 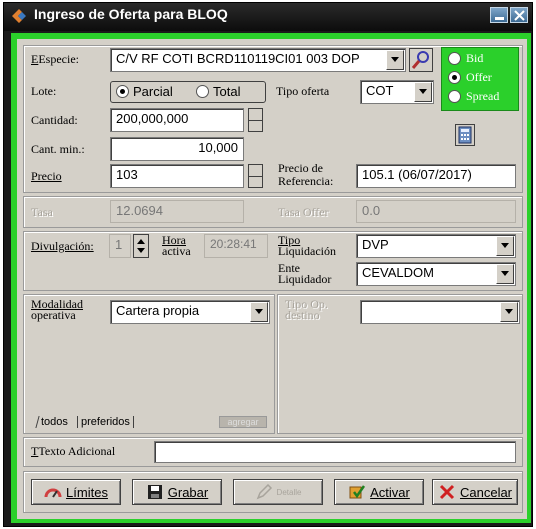 I want to click on tasa-input: 12.0694, so click(x=177, y=211).